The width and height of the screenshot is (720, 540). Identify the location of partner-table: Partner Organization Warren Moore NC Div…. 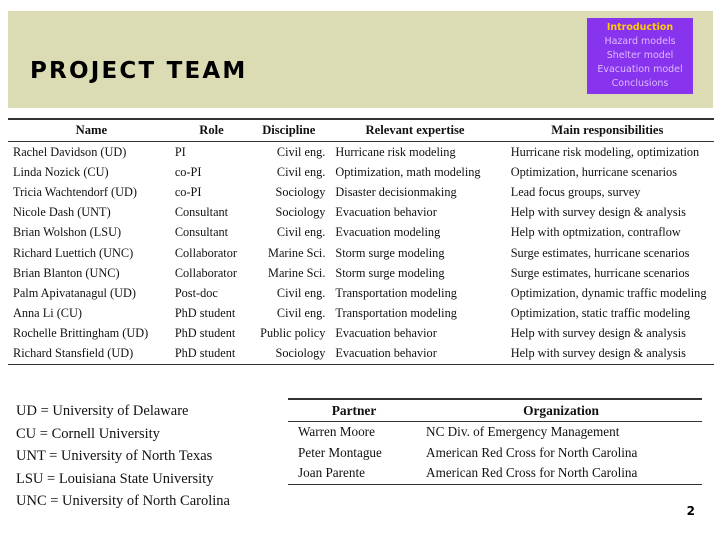
(495, 441).